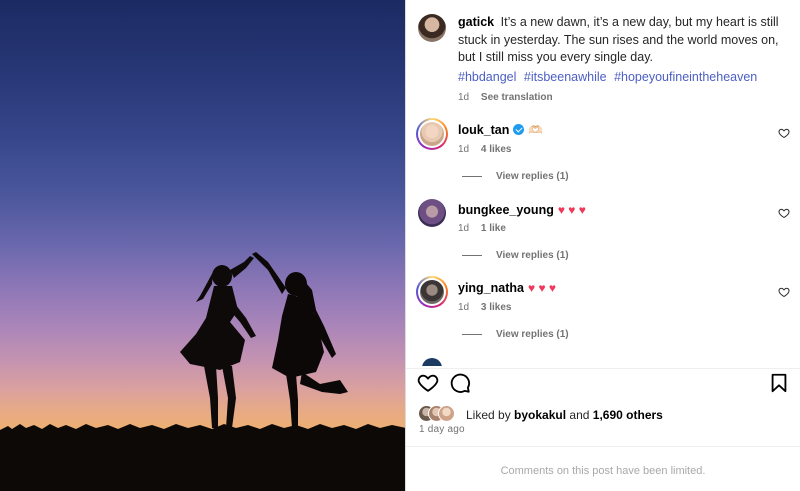 The width and height of the screenshot is (800, 491). What do you see at coordinates (487, 77) in the screenshot?
I see `hashtag-link: #hbdangel` at bounding box center [487, 77].